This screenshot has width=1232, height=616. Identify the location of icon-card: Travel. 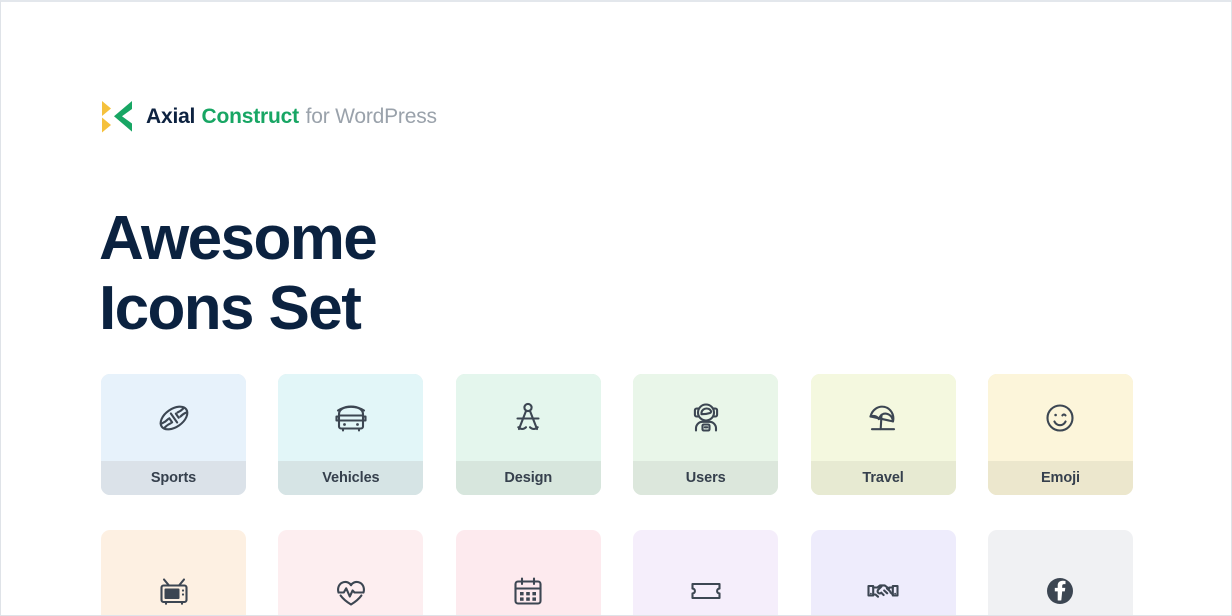
(883, 434).